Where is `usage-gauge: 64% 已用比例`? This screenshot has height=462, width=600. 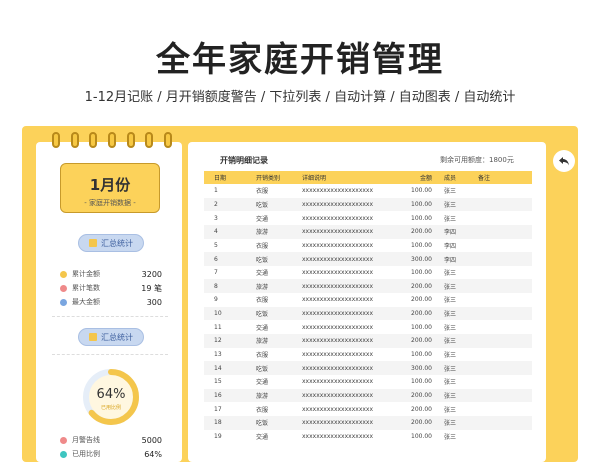
usage-gauge: 64% 已用比例 is located at coordinates (111, 397).